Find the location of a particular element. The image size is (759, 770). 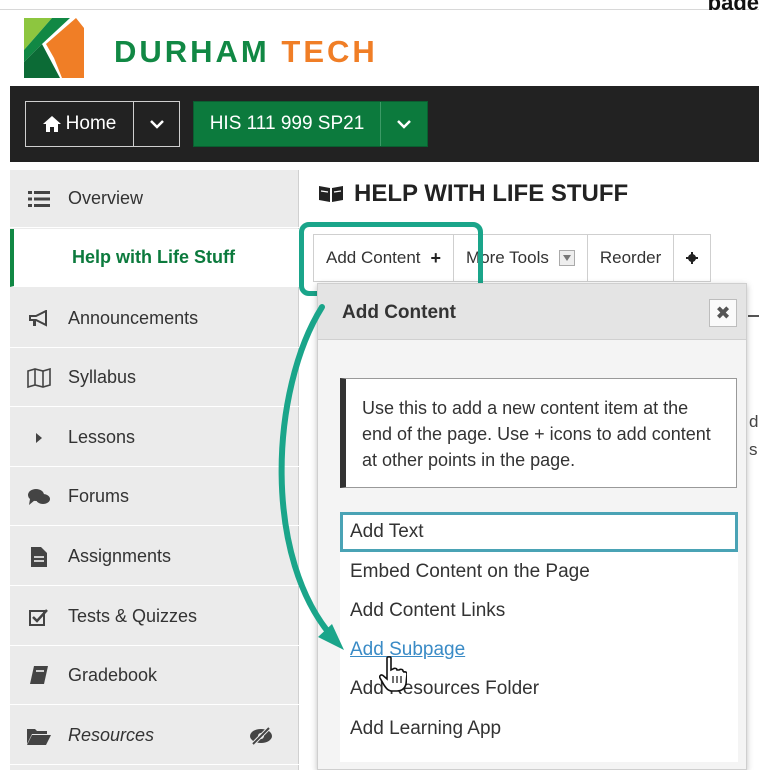

brand-header: DURHAM TECH is located at coordinates (384, 48).